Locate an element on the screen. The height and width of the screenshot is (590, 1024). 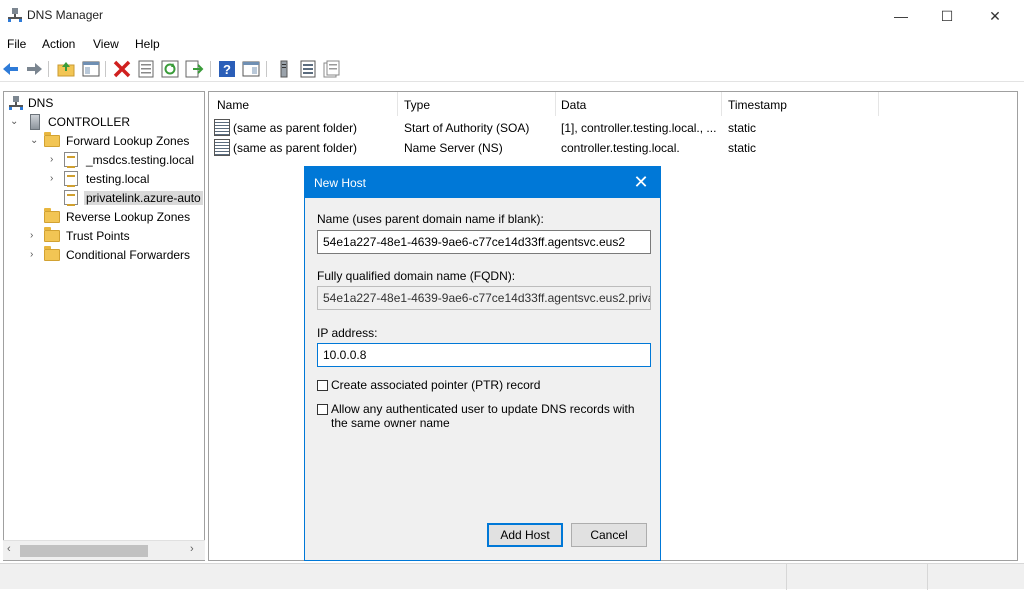
dns-icon is located at coordinates (16, 103).